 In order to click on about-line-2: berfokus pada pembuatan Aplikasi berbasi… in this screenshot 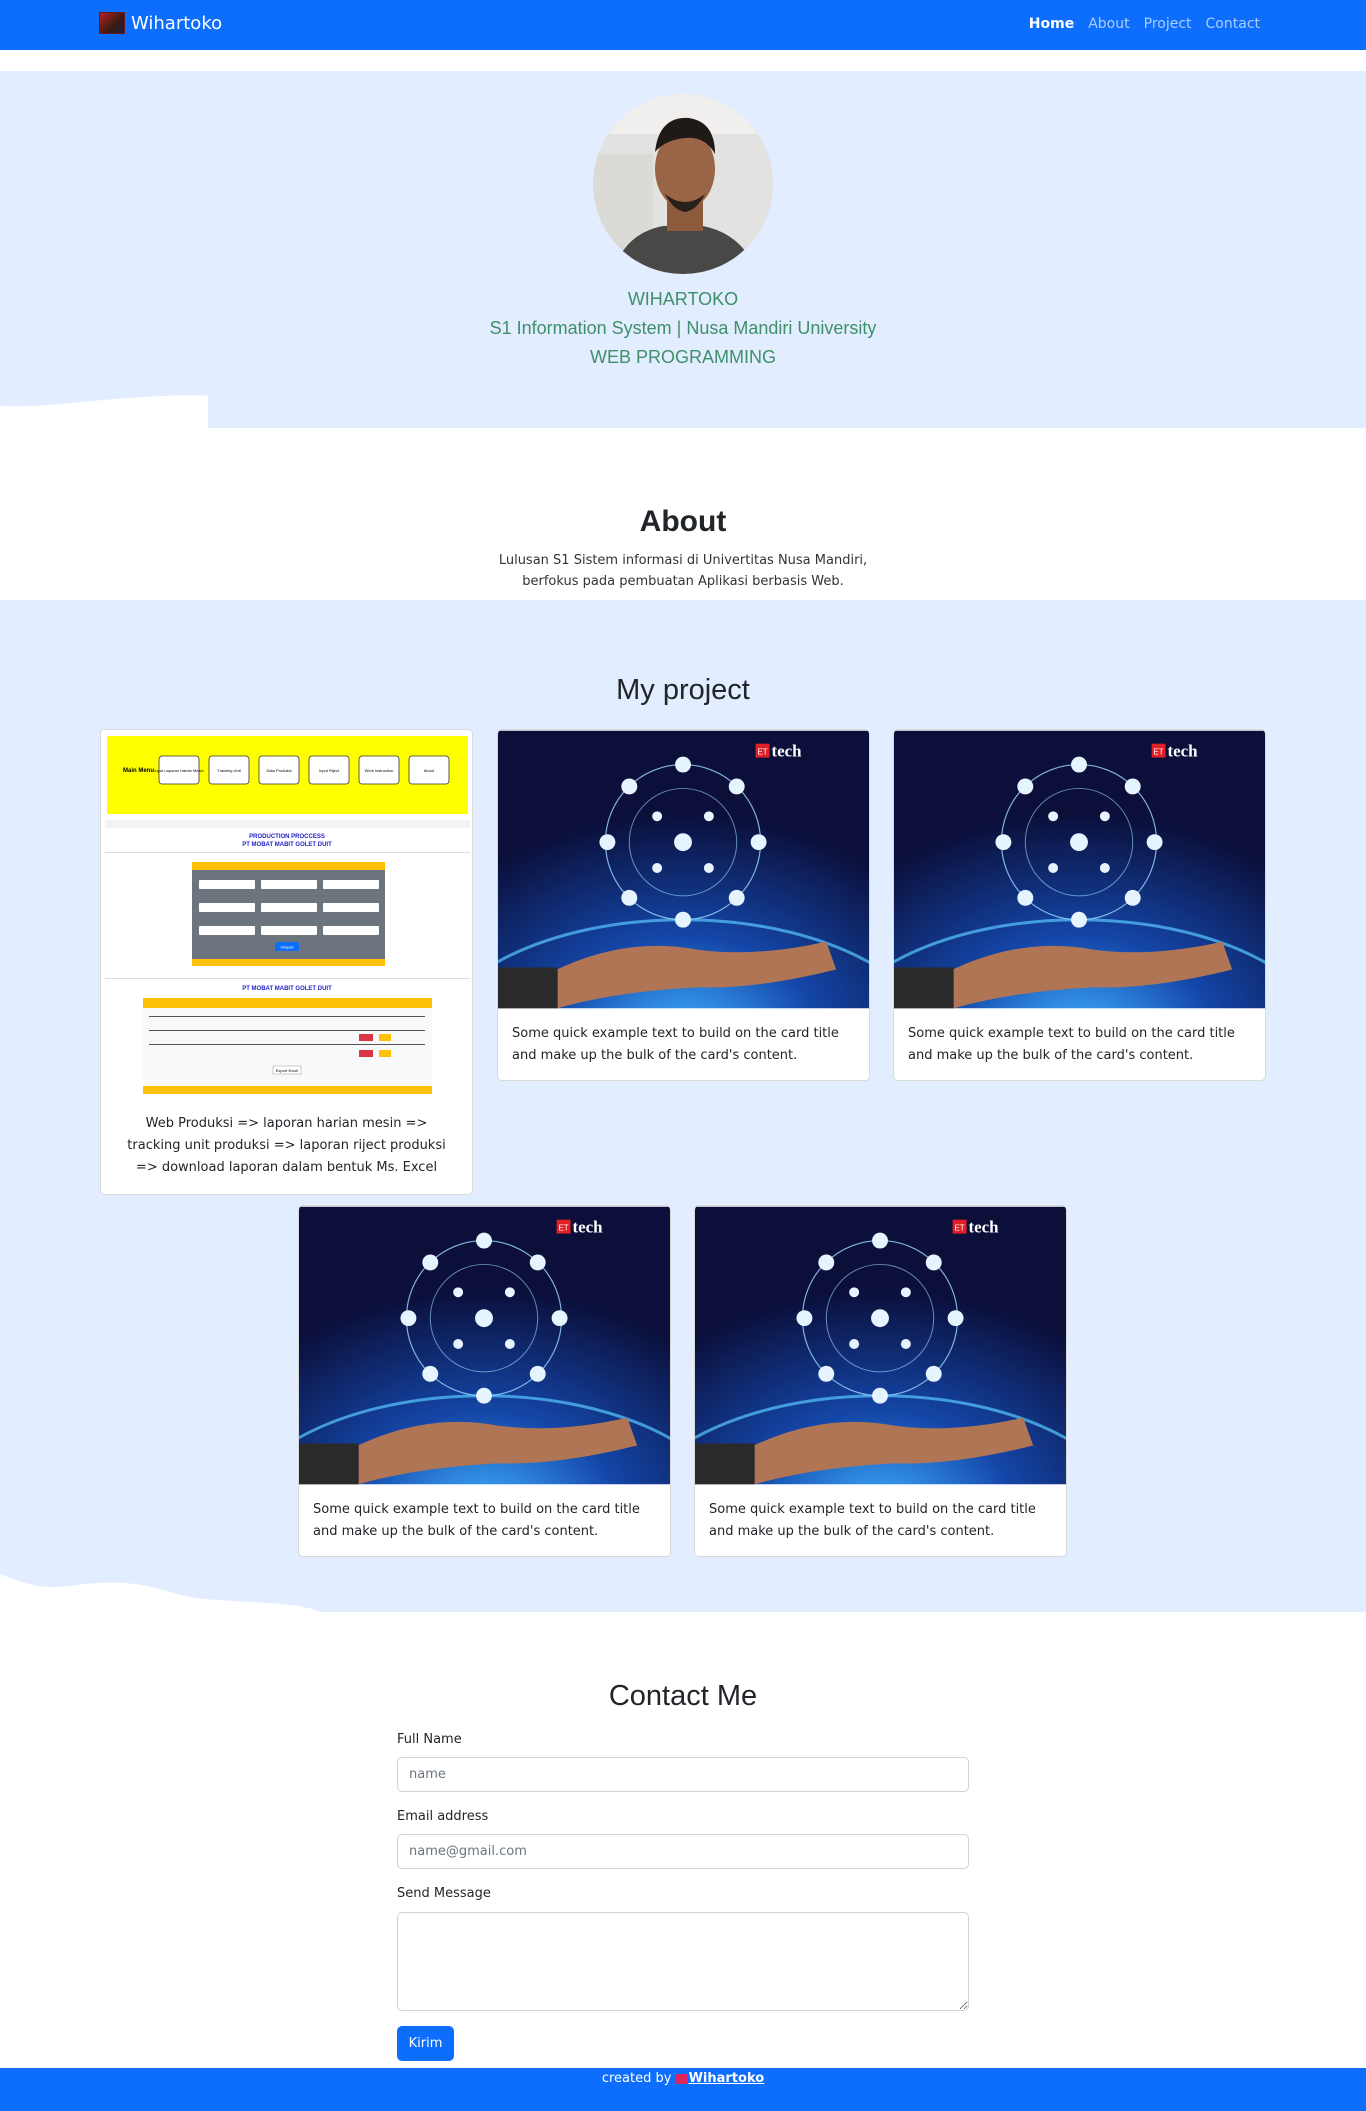, I will do `click(683, 581)`.